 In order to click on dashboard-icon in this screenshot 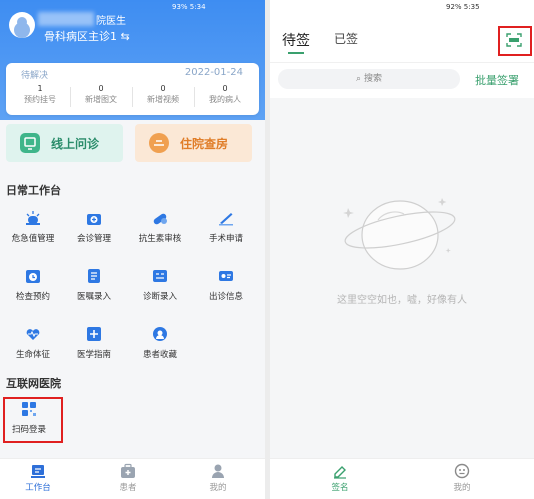, I will do `click(38, 471)`.